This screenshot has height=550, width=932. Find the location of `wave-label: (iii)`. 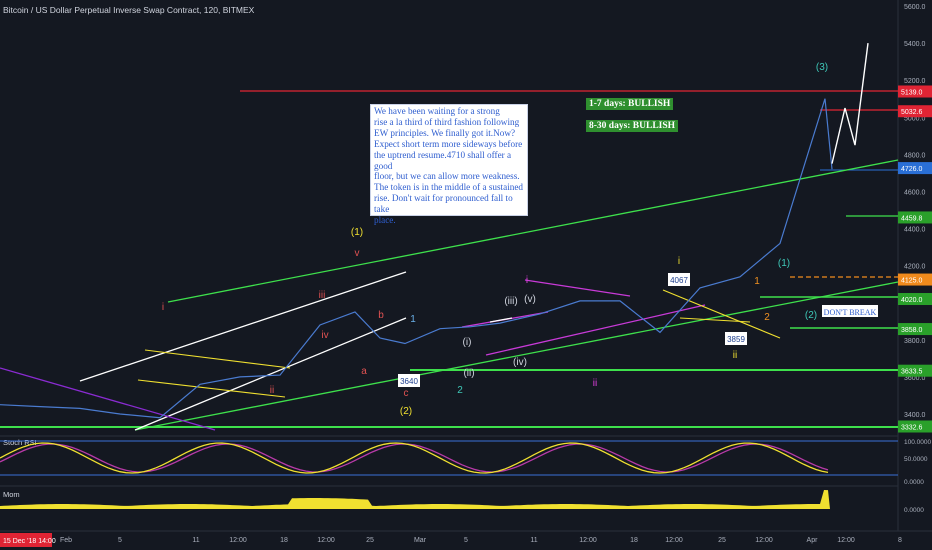

wave-label: (iii) is located at coordinates (510, 301).